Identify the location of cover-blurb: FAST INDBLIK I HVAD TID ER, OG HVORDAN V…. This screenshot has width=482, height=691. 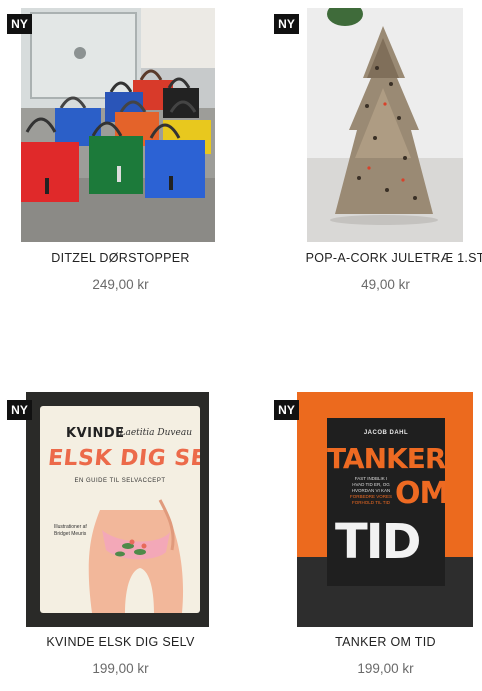
(370, 490).